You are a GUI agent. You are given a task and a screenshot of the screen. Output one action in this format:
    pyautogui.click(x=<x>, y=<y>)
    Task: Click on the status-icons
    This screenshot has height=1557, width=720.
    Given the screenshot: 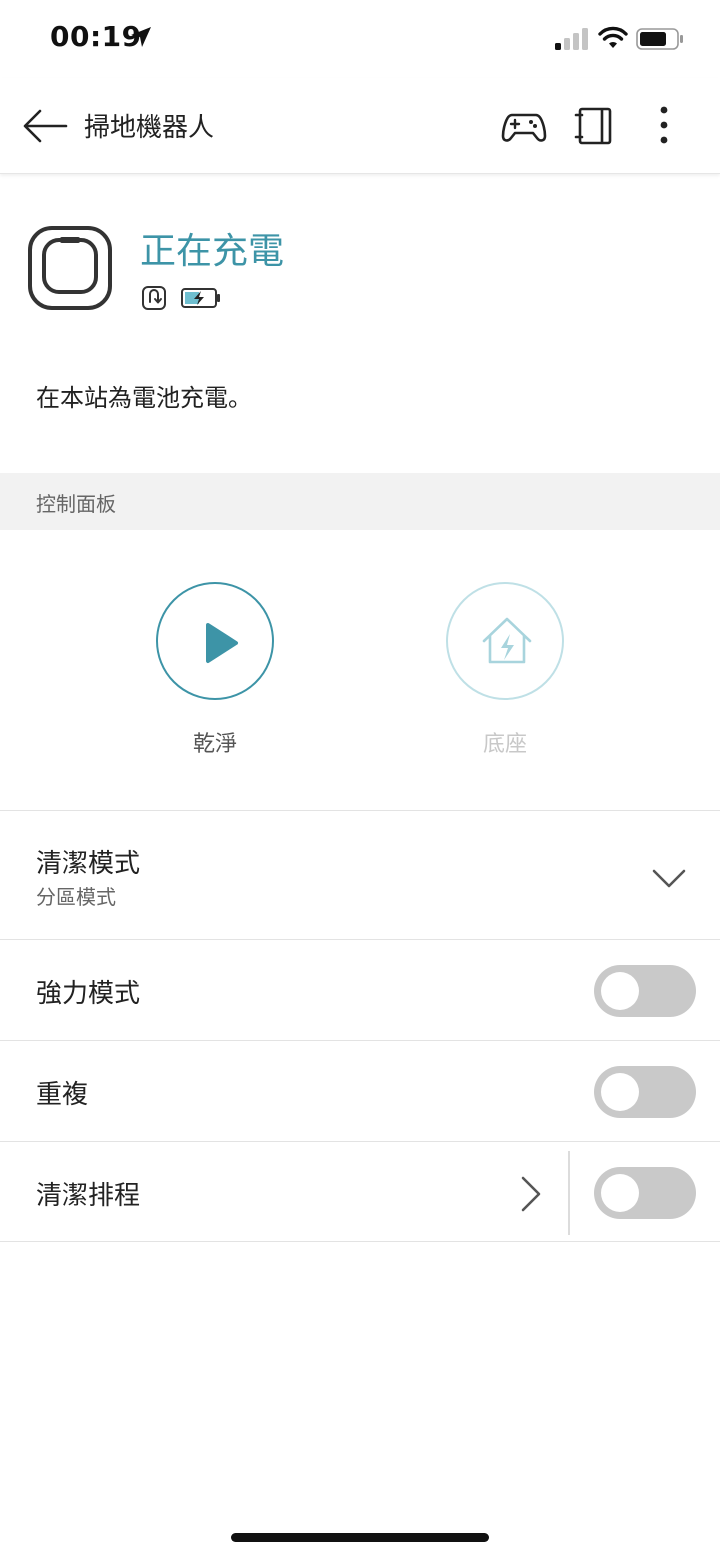 What is the action you would take?
    pyautogui.click(x=181, y=298)
    